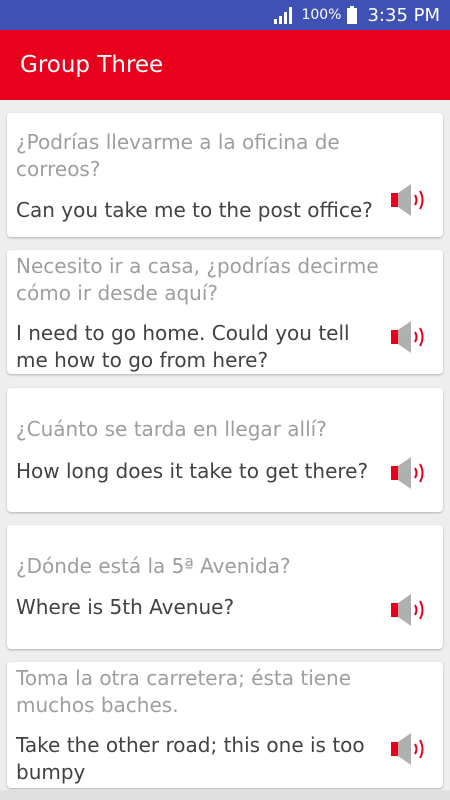  Describe the element at coordinates (283, 15) in the screenshot. I see `signal-icon` at that location.